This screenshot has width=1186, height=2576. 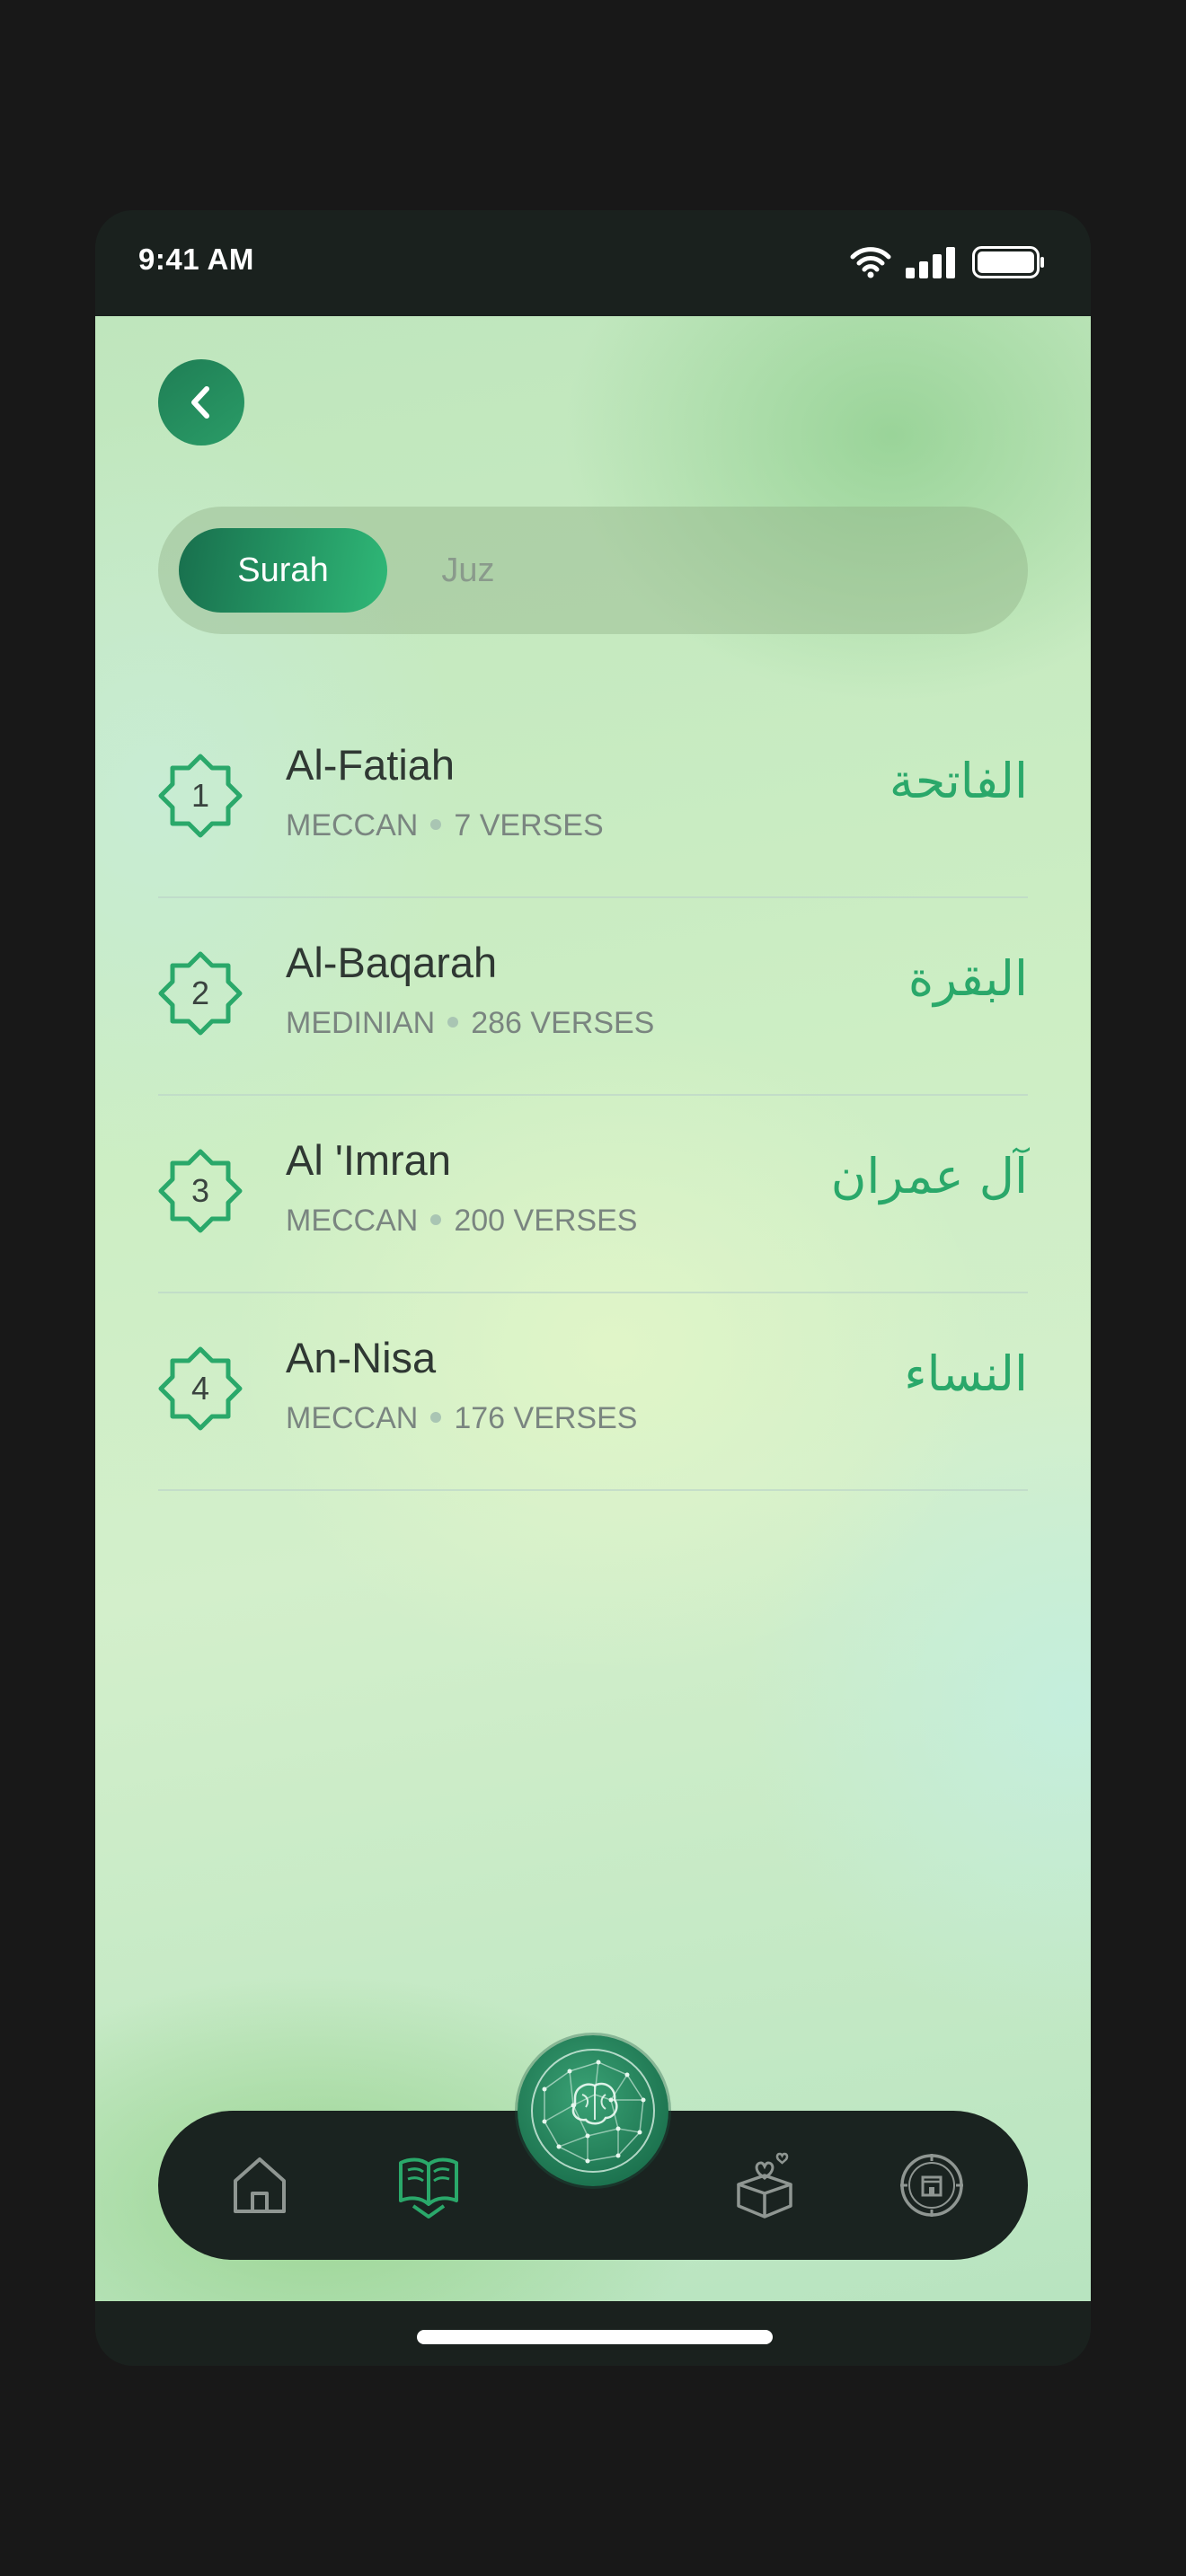 What do you see at coordinates (196, 259) in the screenshot?
I see `status-time: 9:41 AM` at bounding box center [196, 259].